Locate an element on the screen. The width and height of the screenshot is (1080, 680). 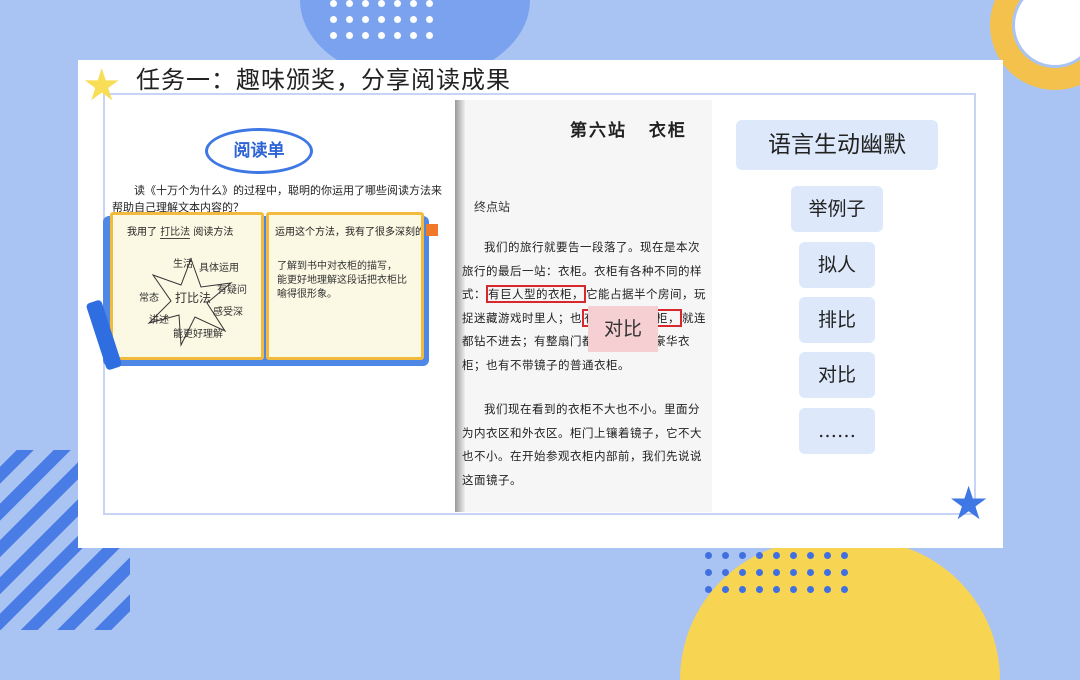
textbook-heading: 第六站 衣柜 is located at coordinates (628, 128).